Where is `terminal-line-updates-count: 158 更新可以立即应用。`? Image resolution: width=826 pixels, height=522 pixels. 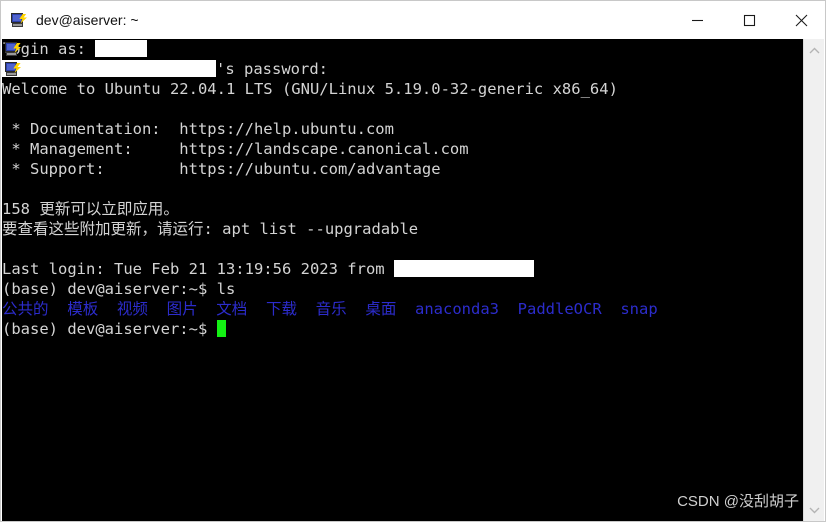 terminal-line-updates-count: 158 更新可以立即应用。 is located at coordinates (90, 209).